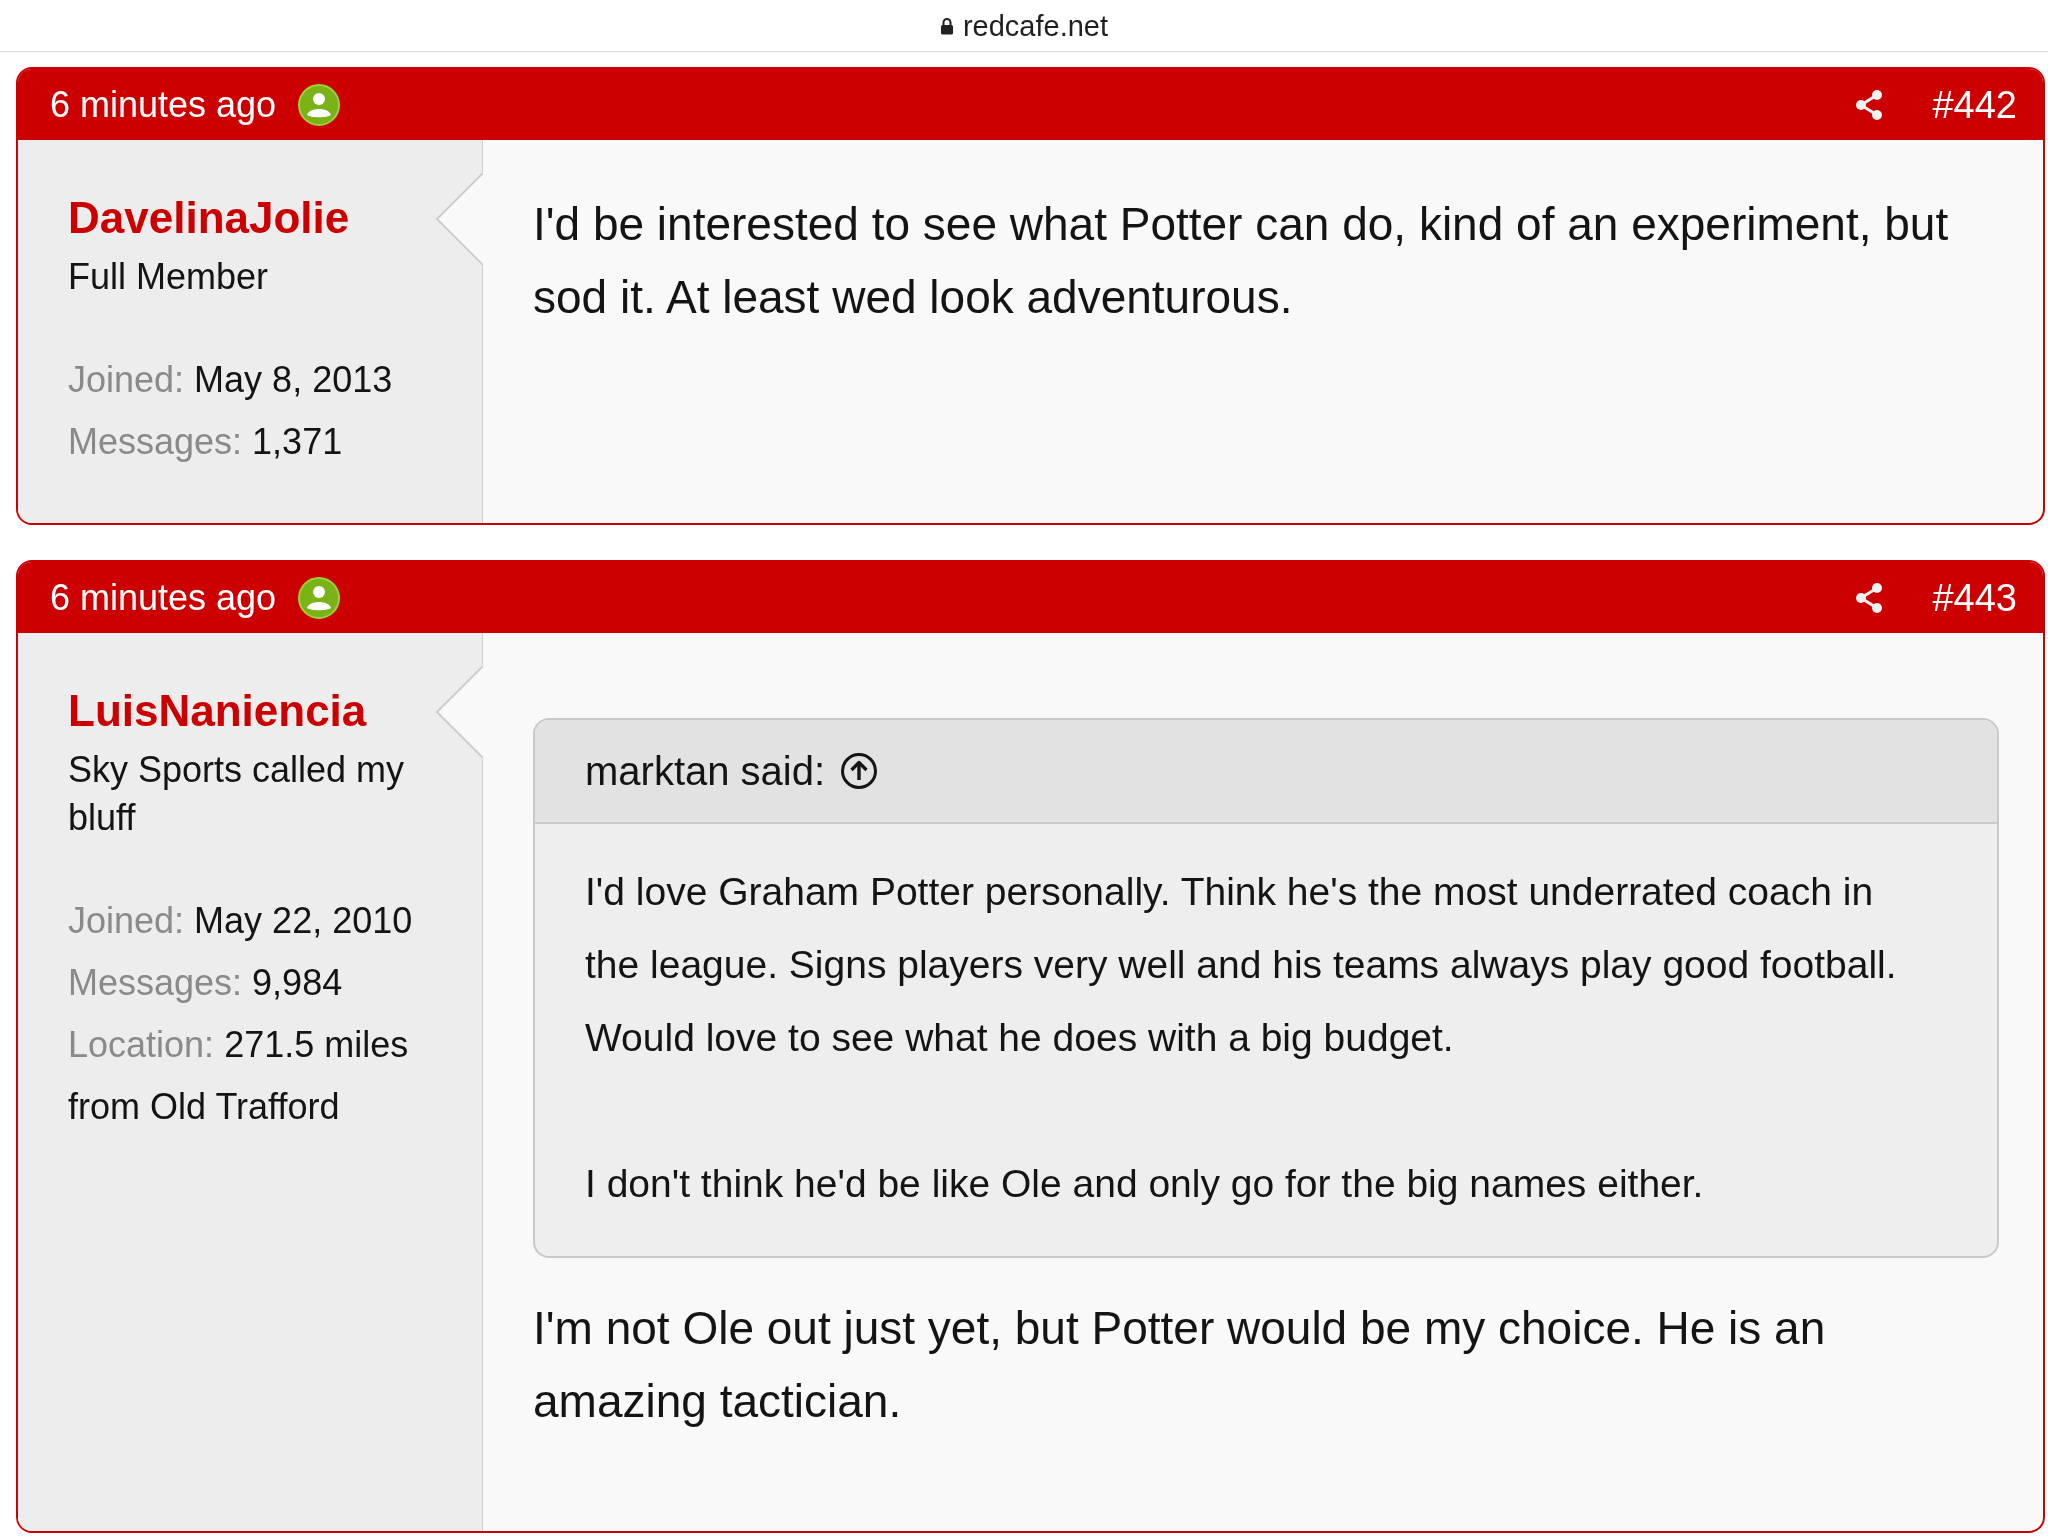 This screenshot has height=1536, width=2048. What do you see at coordinates (239, 1076) in the screenshot?
I see `member-stat: Location: 271.5 miles from Old Trafford` at bounding box center [239, 1076].